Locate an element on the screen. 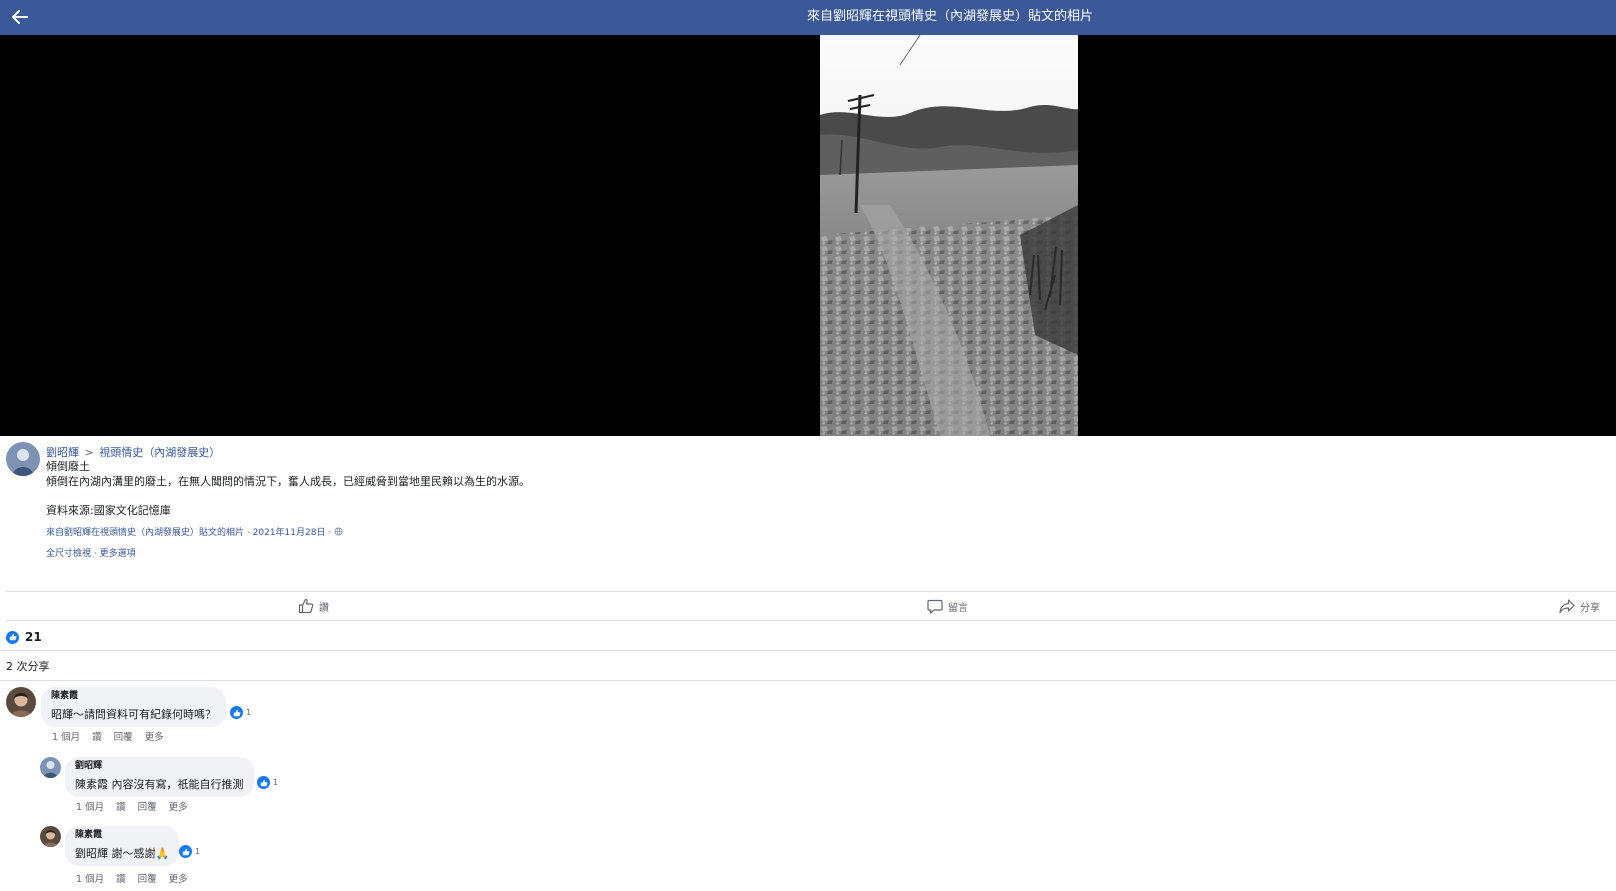 The height and width of the screenshot is (891, 1616). reaction-count: 21 is located at coordinates (33, 637).